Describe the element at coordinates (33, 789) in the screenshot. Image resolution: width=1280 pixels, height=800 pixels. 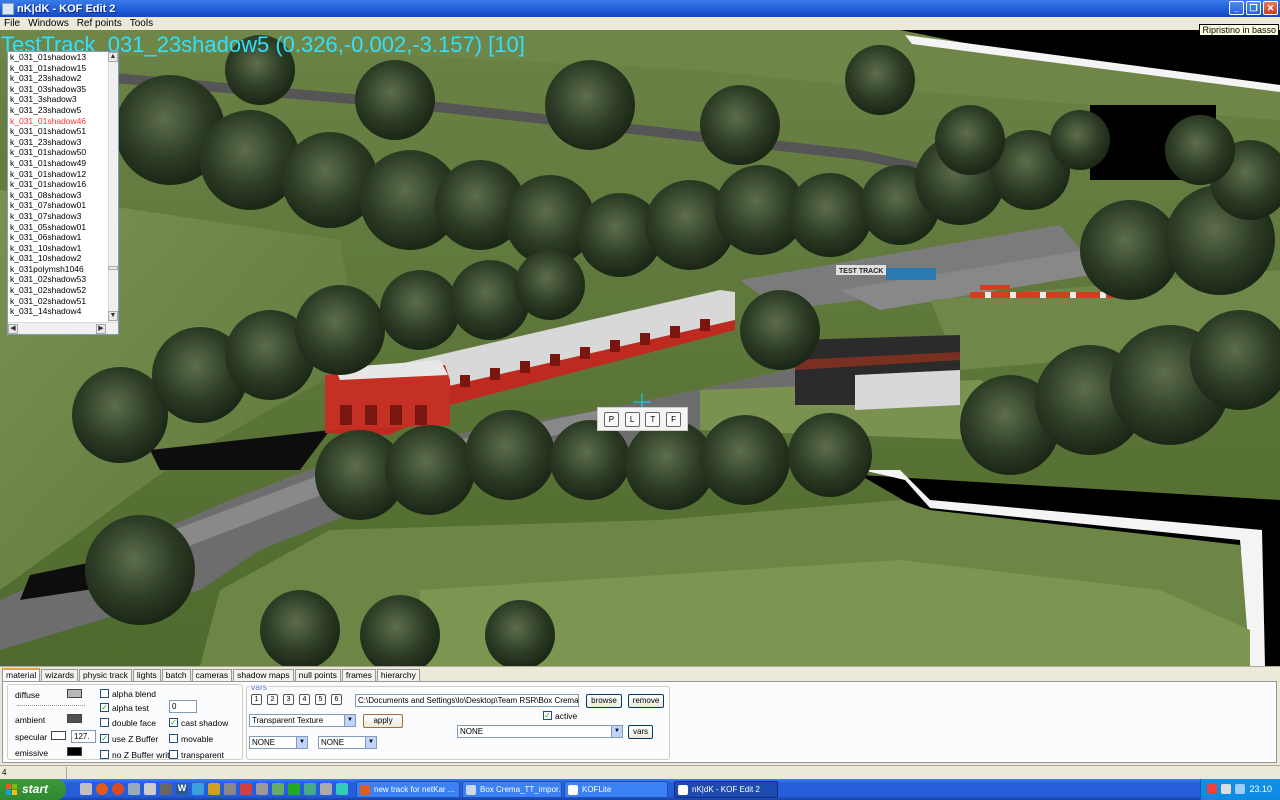
I see `start-button: start` at that location.